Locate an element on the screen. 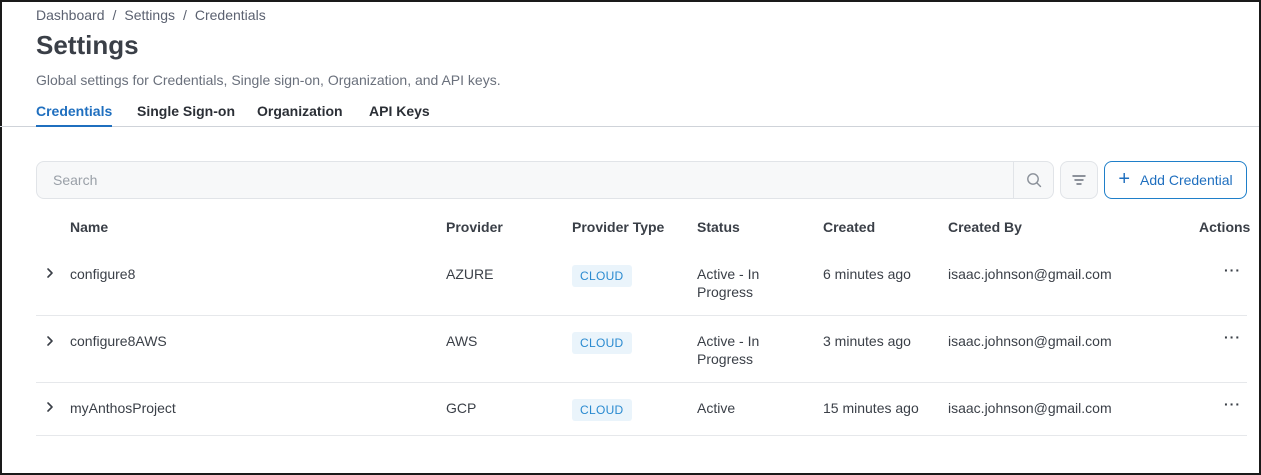  tab-api-keys: API Keys is located at coordinates (399, 115).